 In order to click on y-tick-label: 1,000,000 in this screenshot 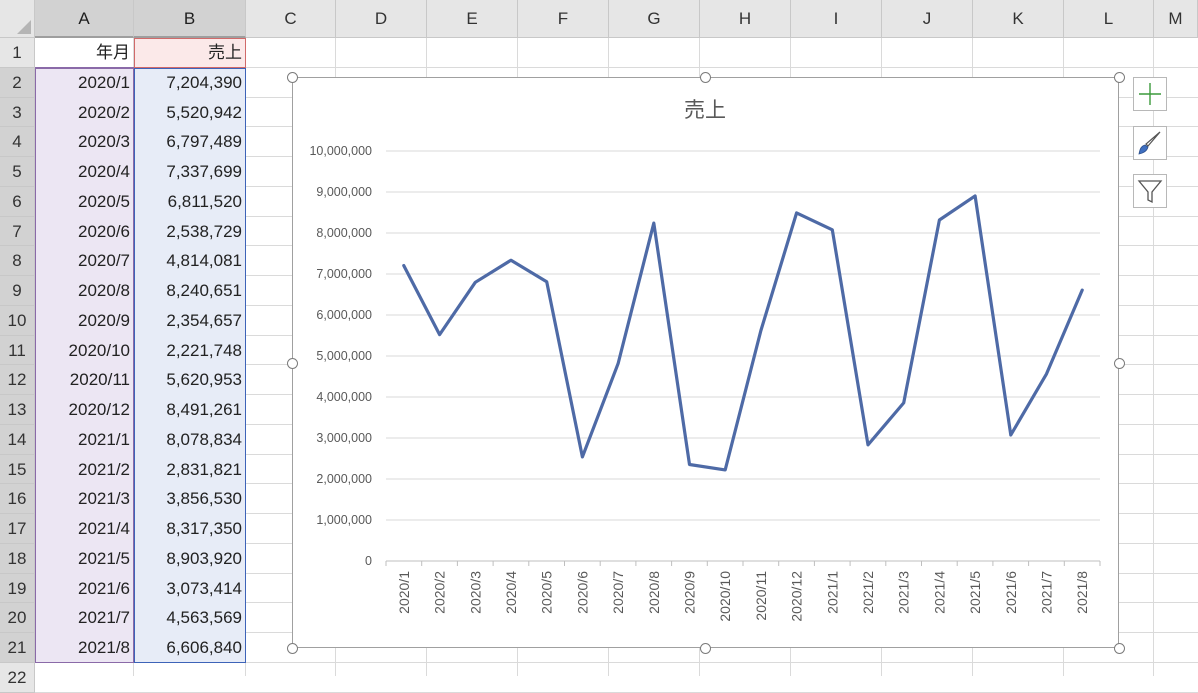, I will do `click(344, 520)`.